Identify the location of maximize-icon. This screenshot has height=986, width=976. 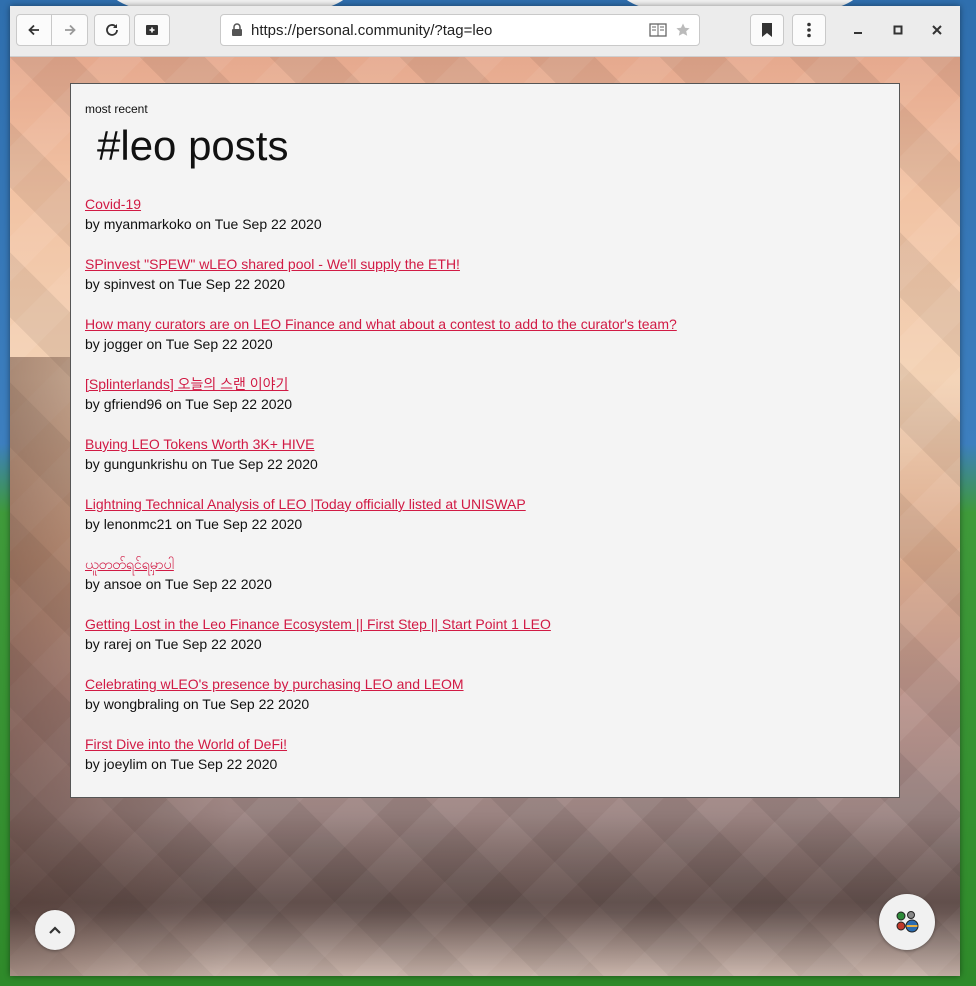
(898, 30).